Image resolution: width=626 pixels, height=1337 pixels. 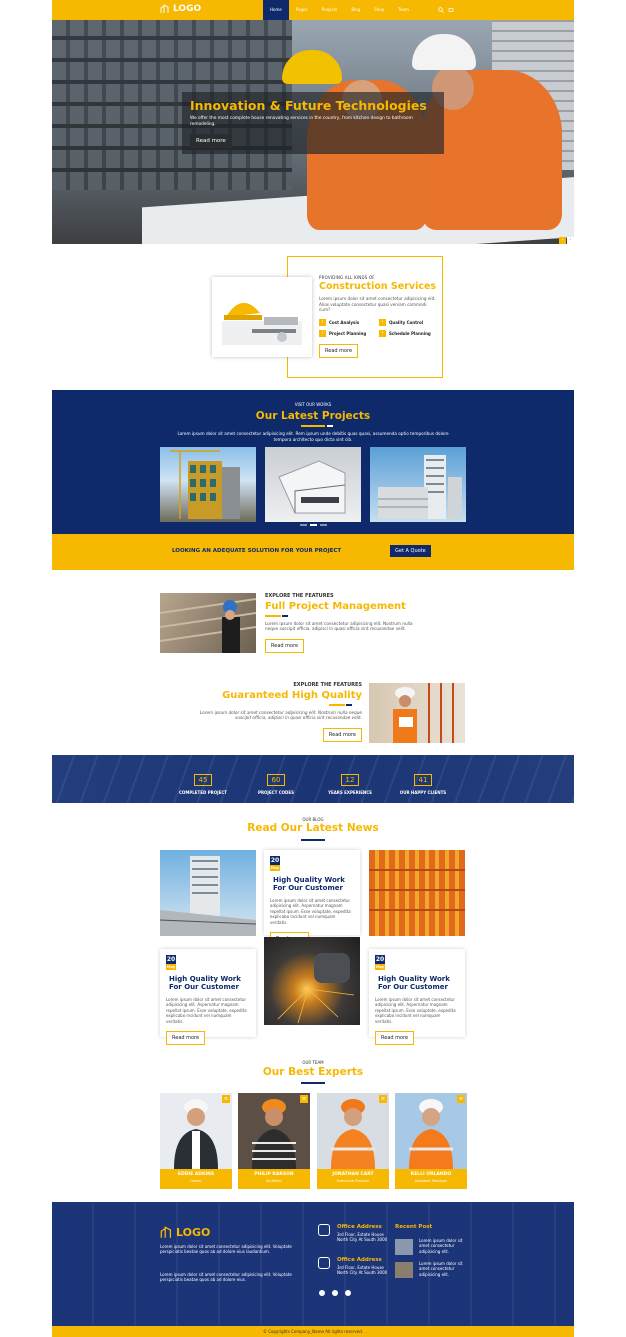 What do you see at coordinates (196, 1141) in the screenshot?
I see `team-card-1: ≡ EDDIE ADKINS Owner` at bounding box center [196, 1141].